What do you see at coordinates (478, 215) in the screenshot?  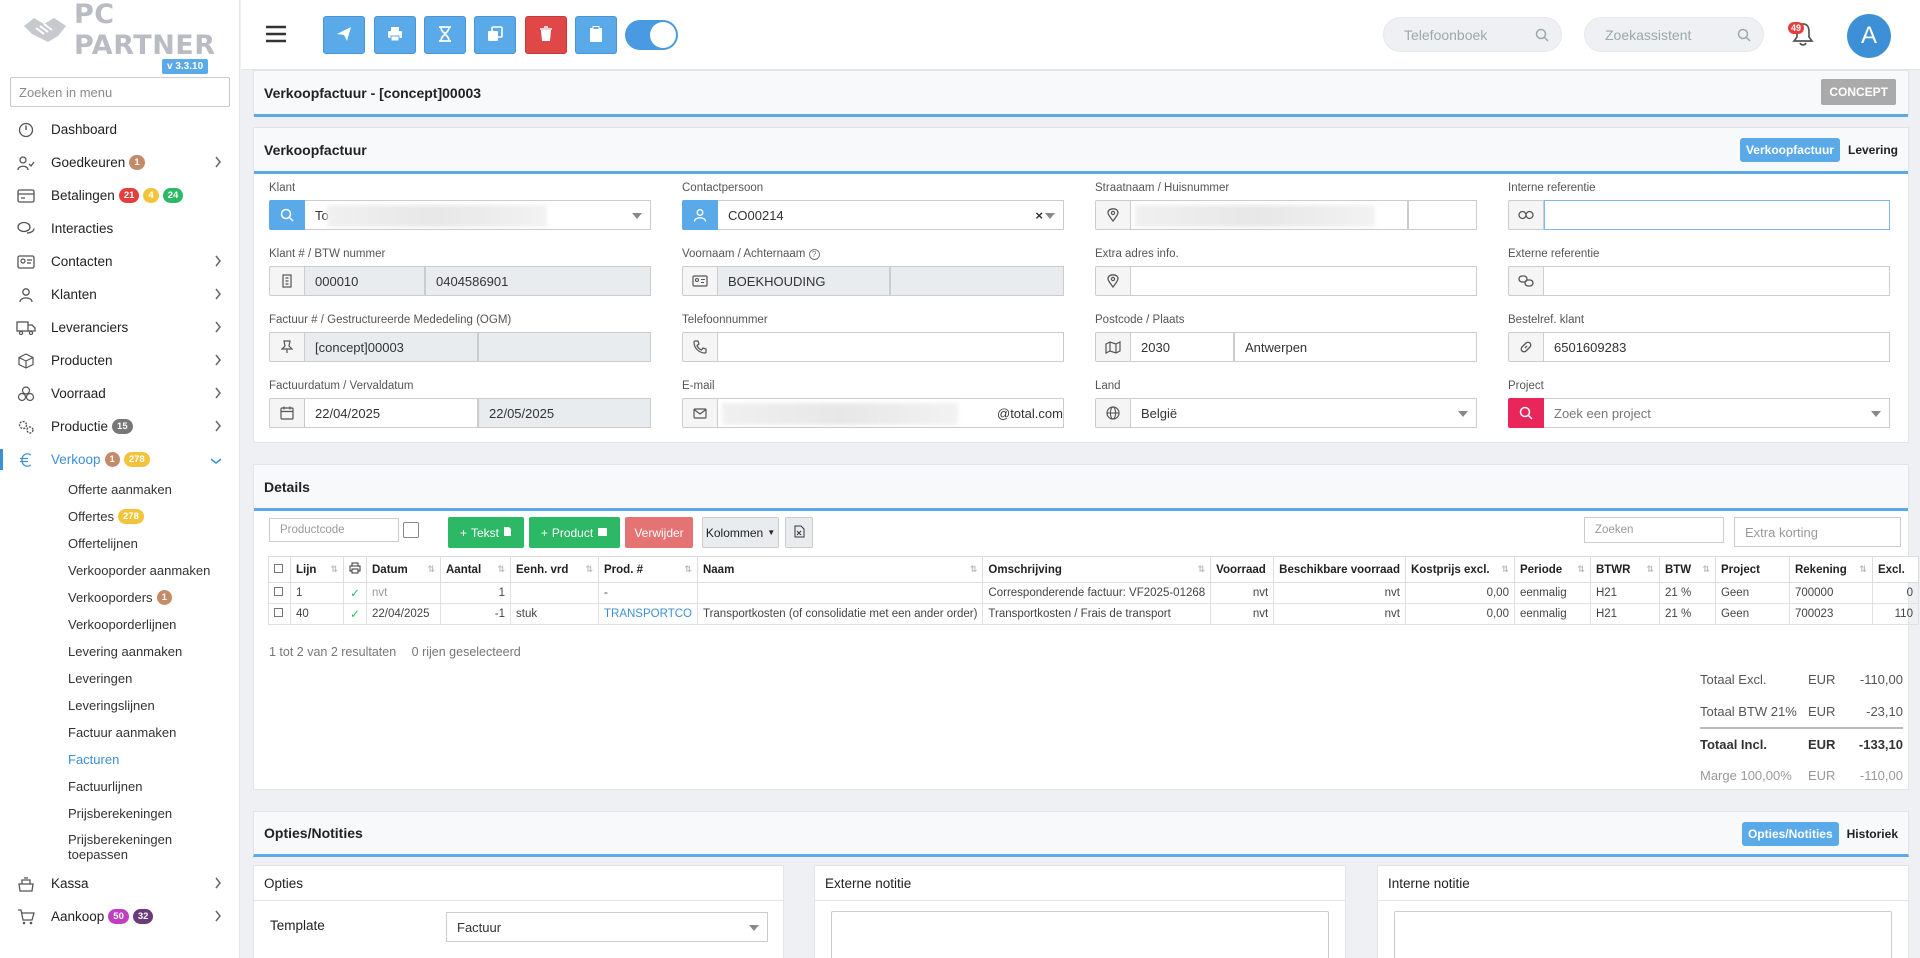 I see `klant-select: To` at bounding box center [478, 215].